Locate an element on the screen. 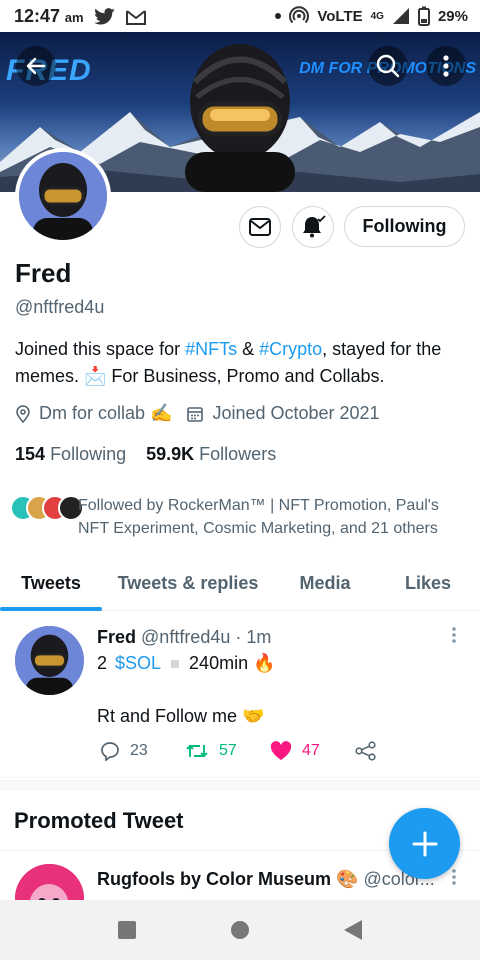 Image resolution: width=480 pixels, height=960 pixels. following-count-link: 154 Following is located at coordinates (70, 454).